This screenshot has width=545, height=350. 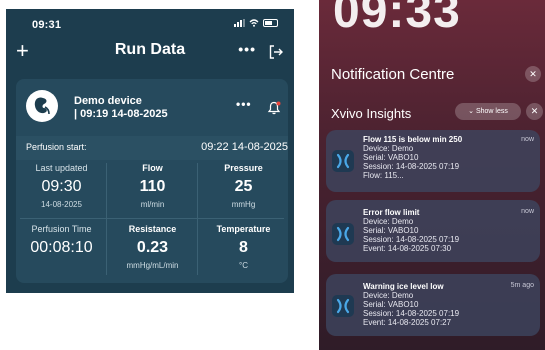 What do you see at coordinates (403, 286) in the screenshot?
I see `notification-title: Warning ice level low` at bounding box center [403, 286].